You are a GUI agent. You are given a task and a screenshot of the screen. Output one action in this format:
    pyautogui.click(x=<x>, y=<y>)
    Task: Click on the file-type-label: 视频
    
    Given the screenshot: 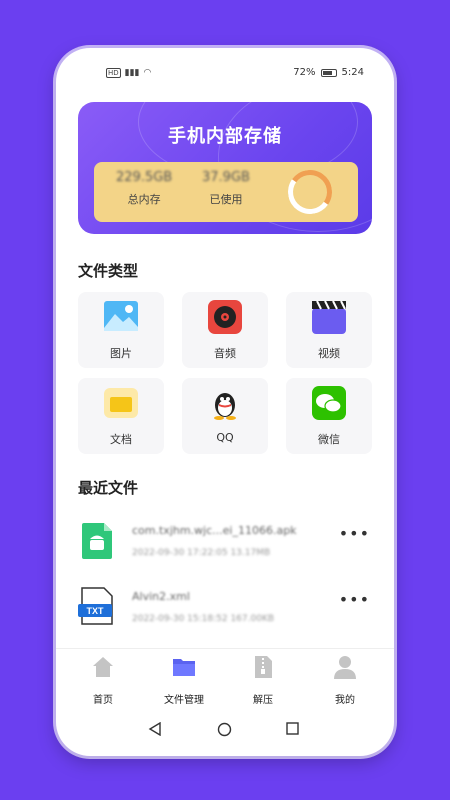 What is the action you would take?
    pyautogui.click(x=329, y=353)
    